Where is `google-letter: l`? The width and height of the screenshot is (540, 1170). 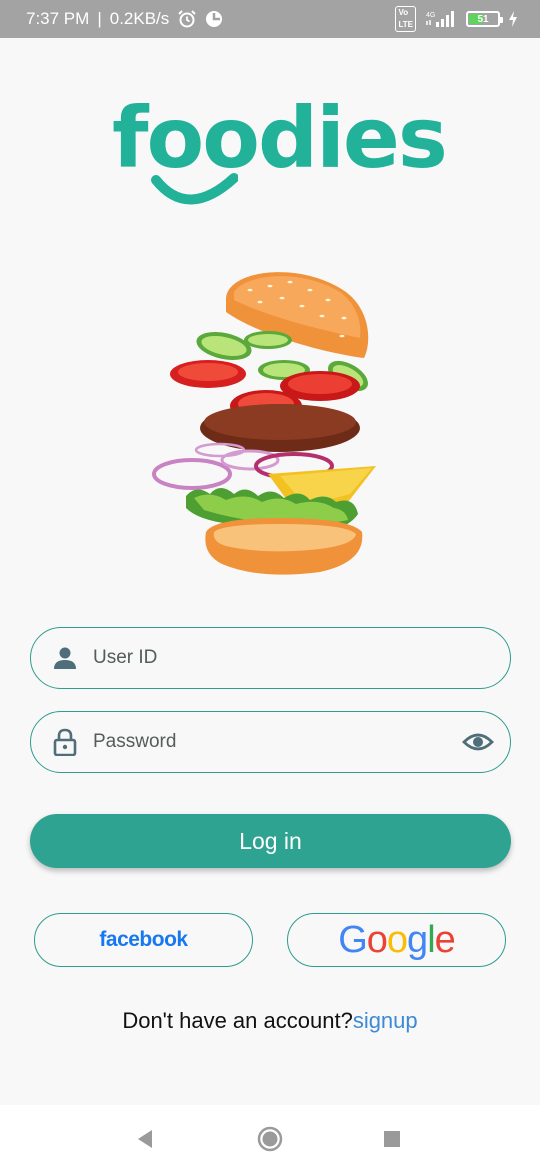 google-letter: l is located at coordinates (431, 940).